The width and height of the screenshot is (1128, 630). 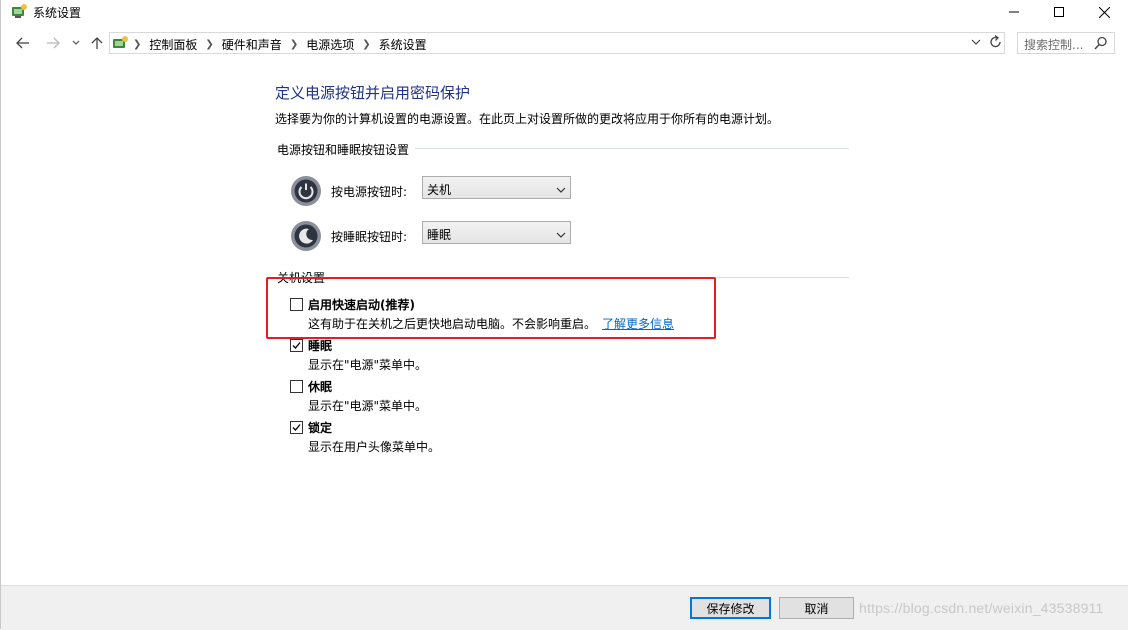 I want to click on sleep-button-action-value: 睡眠, so click(x=439, y=235).